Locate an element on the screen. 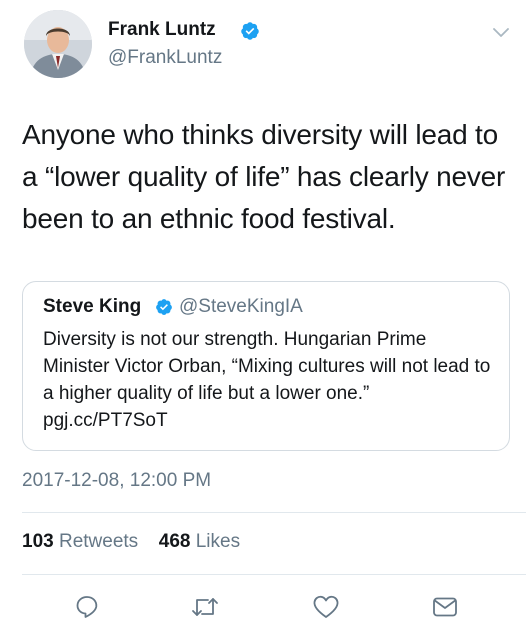 The image size is (526, 640). likes-label: Likes is located at coordinates (218, 541).